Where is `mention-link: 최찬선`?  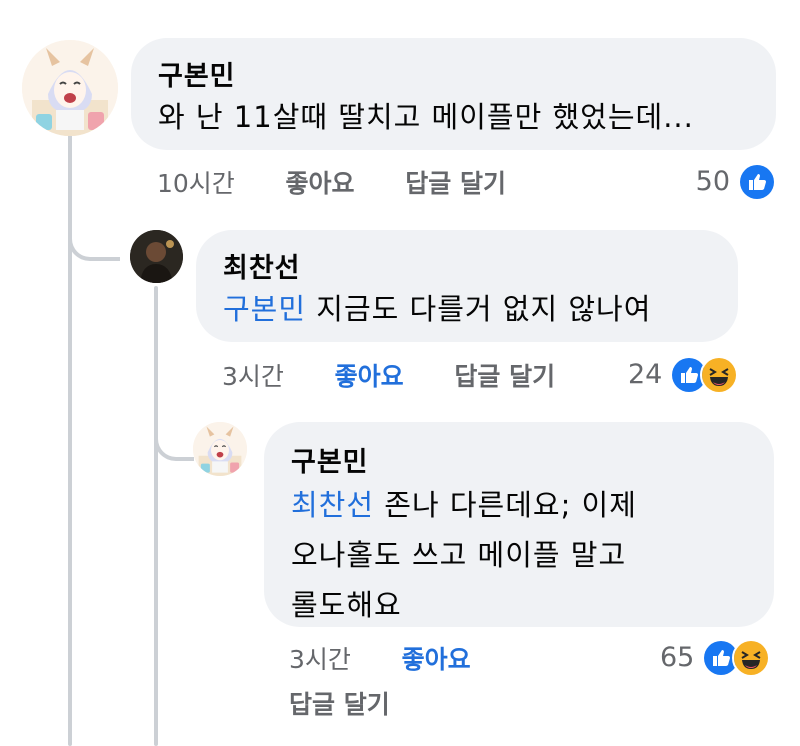
mention-link: 최찬선 is located at coordinates (332, 505).